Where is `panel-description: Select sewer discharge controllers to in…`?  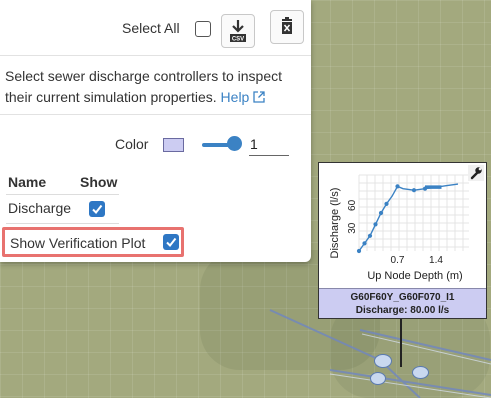 panel-description: Select sewer discharge controllers to in… is located at coordinates (155, 87).